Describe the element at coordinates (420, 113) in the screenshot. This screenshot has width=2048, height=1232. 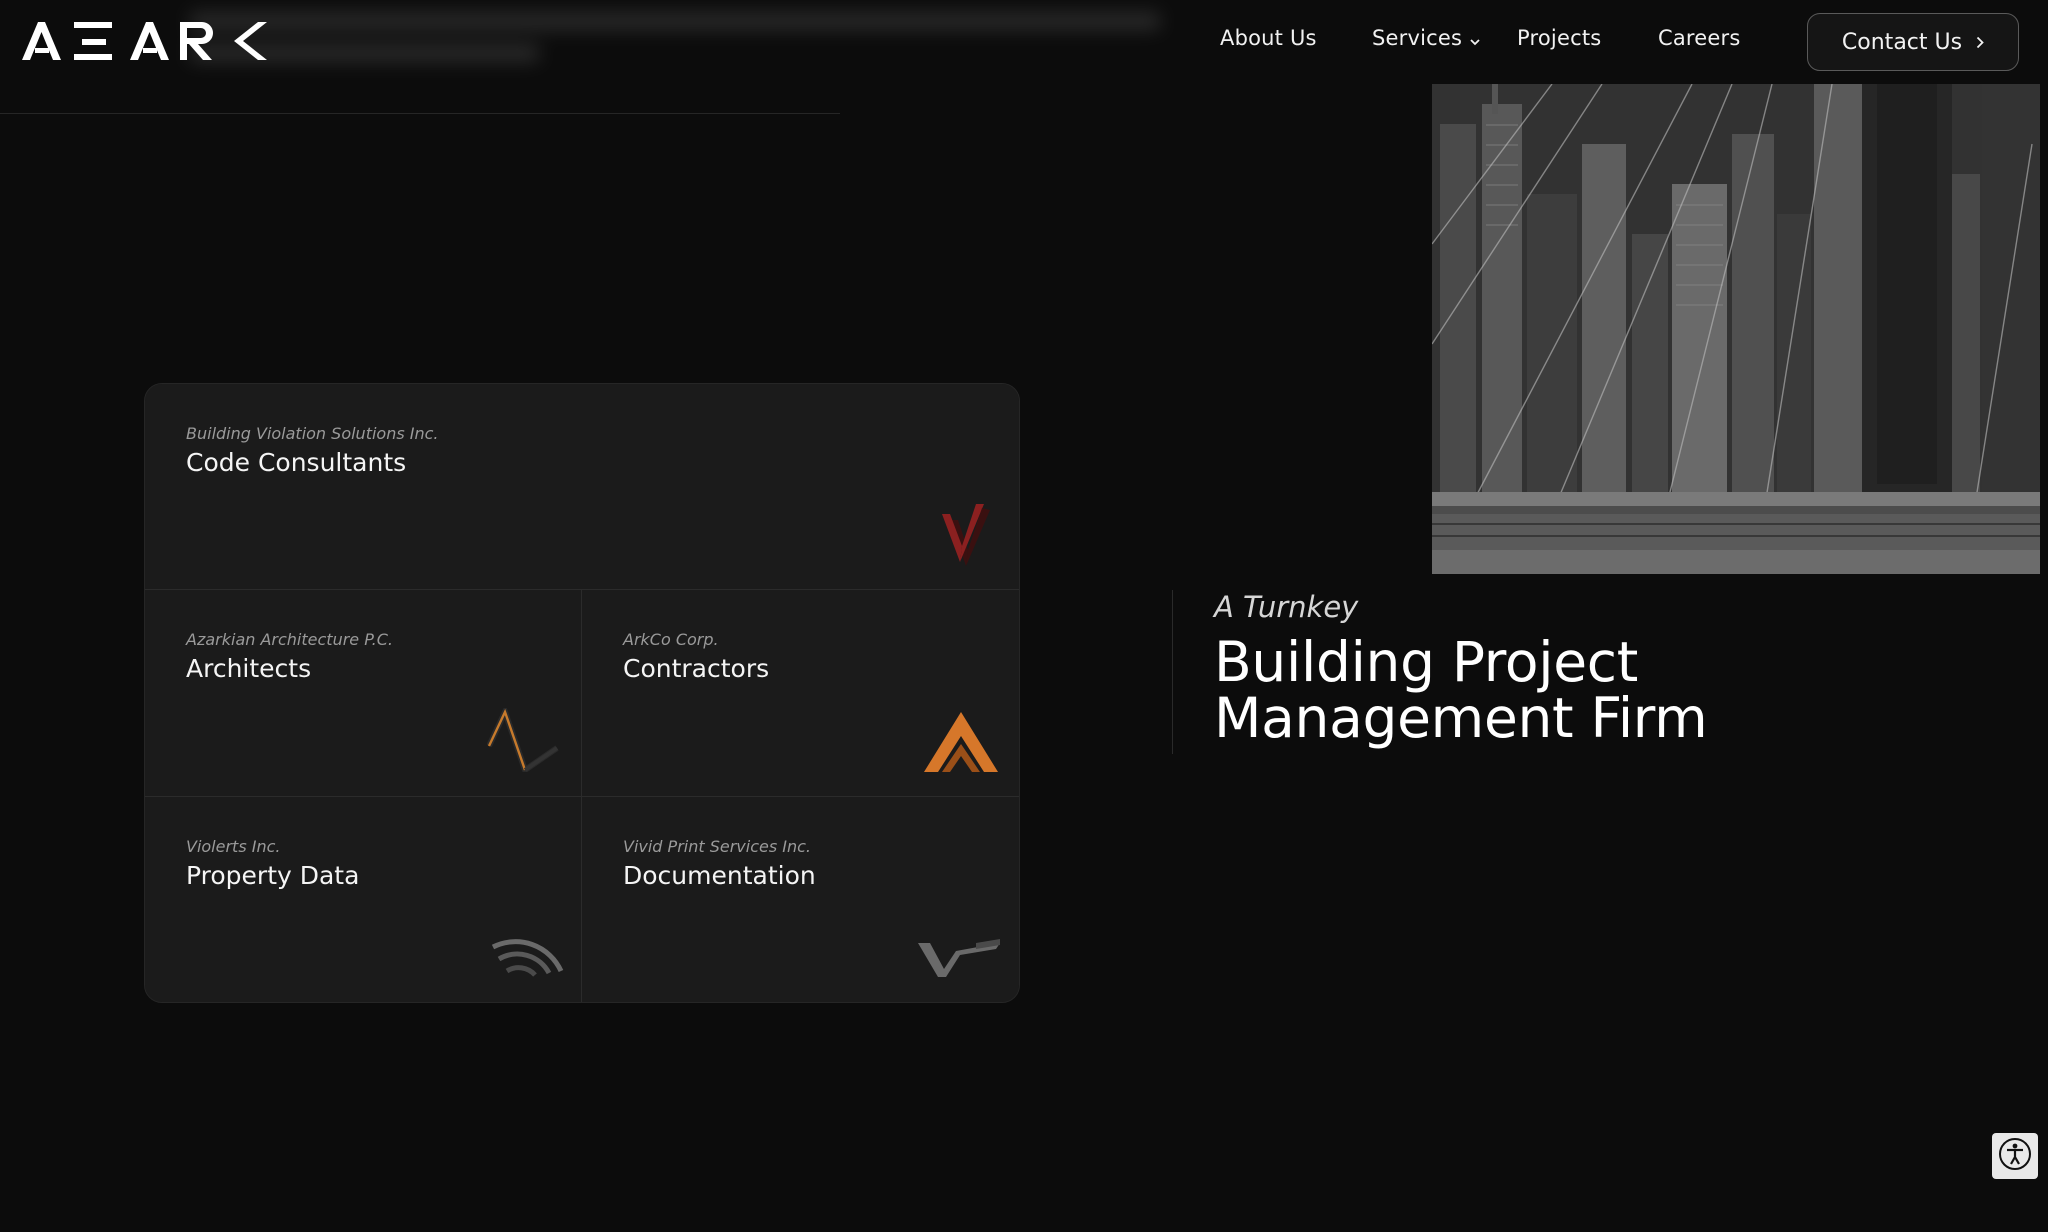
I see `header-divider` at that location.